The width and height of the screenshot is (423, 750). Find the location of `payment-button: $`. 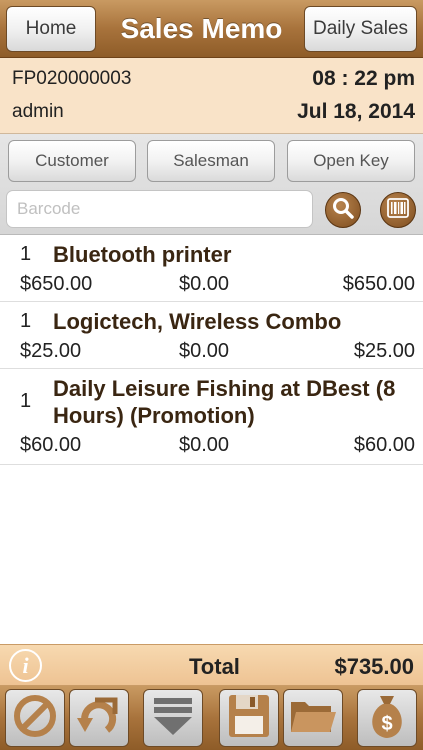

payment-button: $ is located at coordinates (387, 718).